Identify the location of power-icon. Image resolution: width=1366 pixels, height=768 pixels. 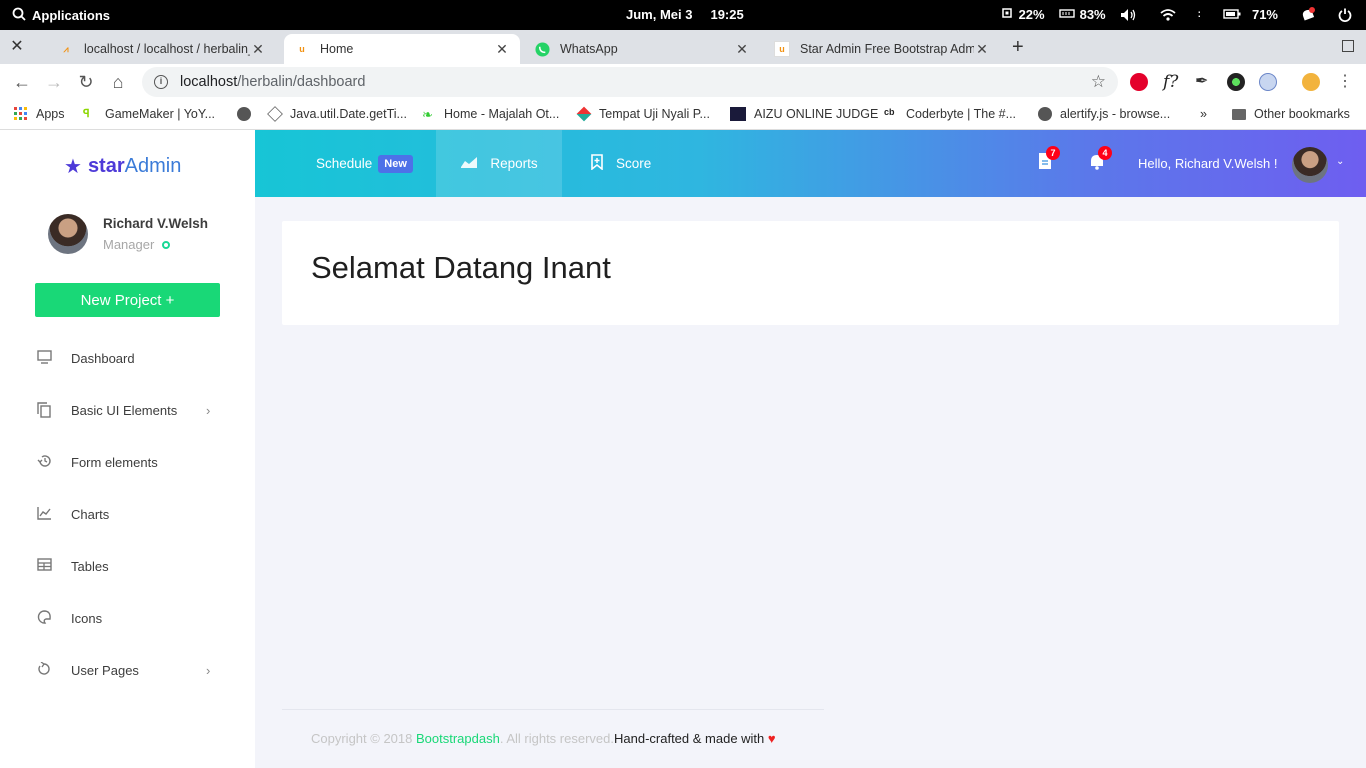
(1345, 15).